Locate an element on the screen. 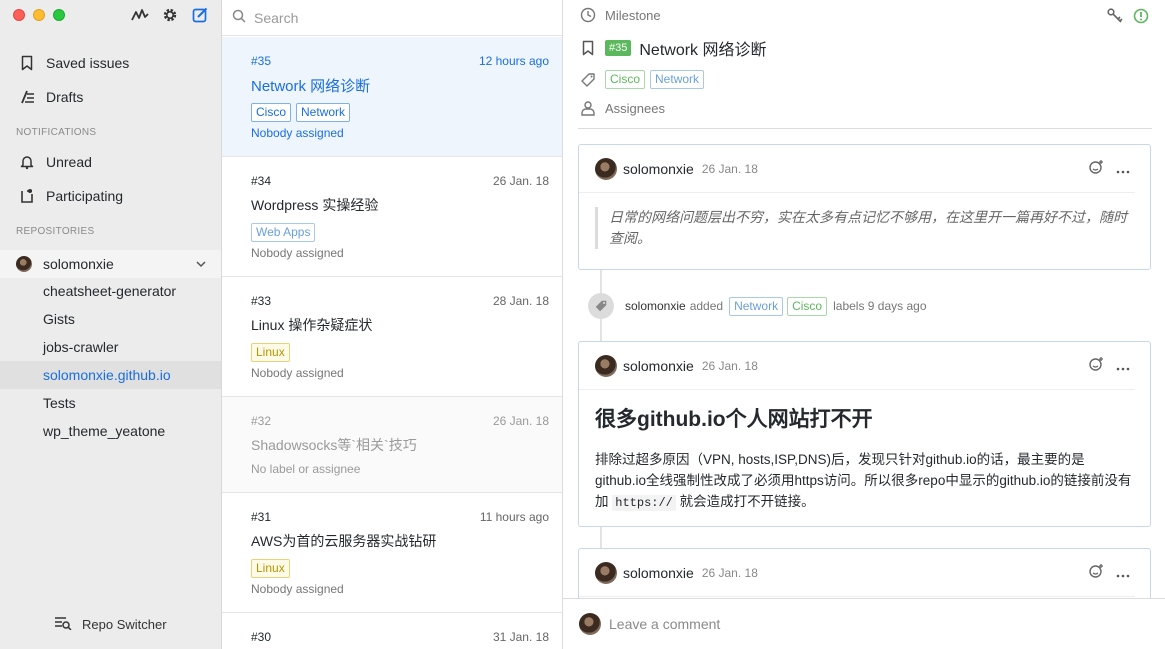 This screenshot has height=649, width=1165. repo-switcher-button: Repo Switcher is located at coordinates (110, 624).